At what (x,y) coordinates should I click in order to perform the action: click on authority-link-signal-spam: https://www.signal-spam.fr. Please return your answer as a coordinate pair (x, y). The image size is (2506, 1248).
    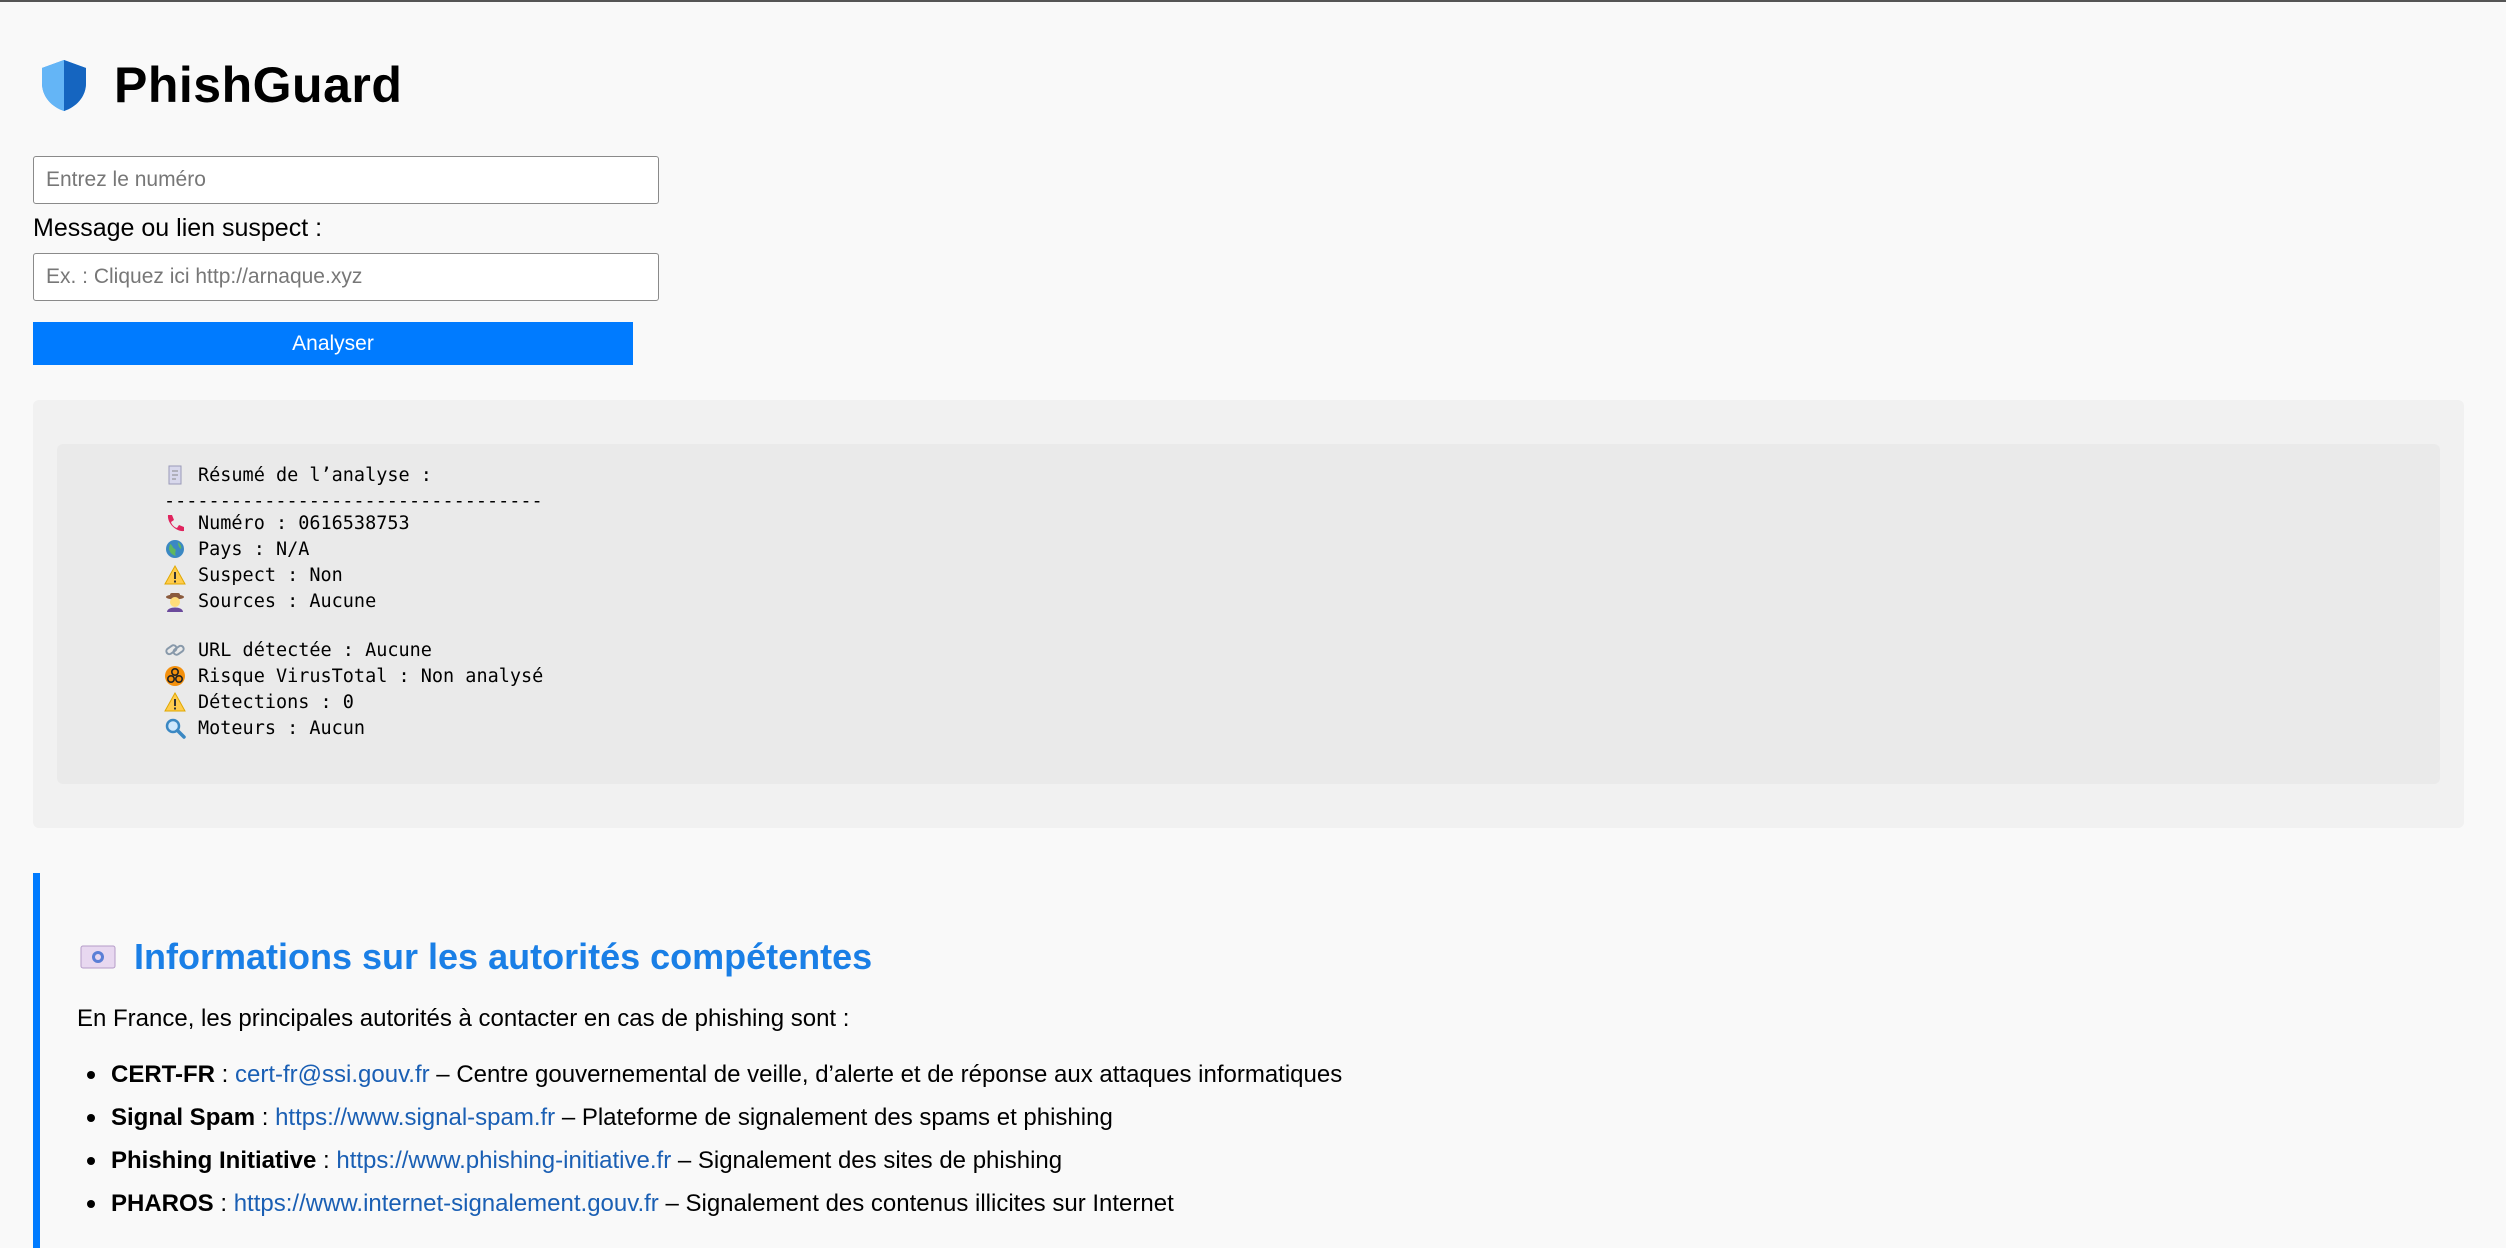
    Looking at the image, I should click on (415, 1118).